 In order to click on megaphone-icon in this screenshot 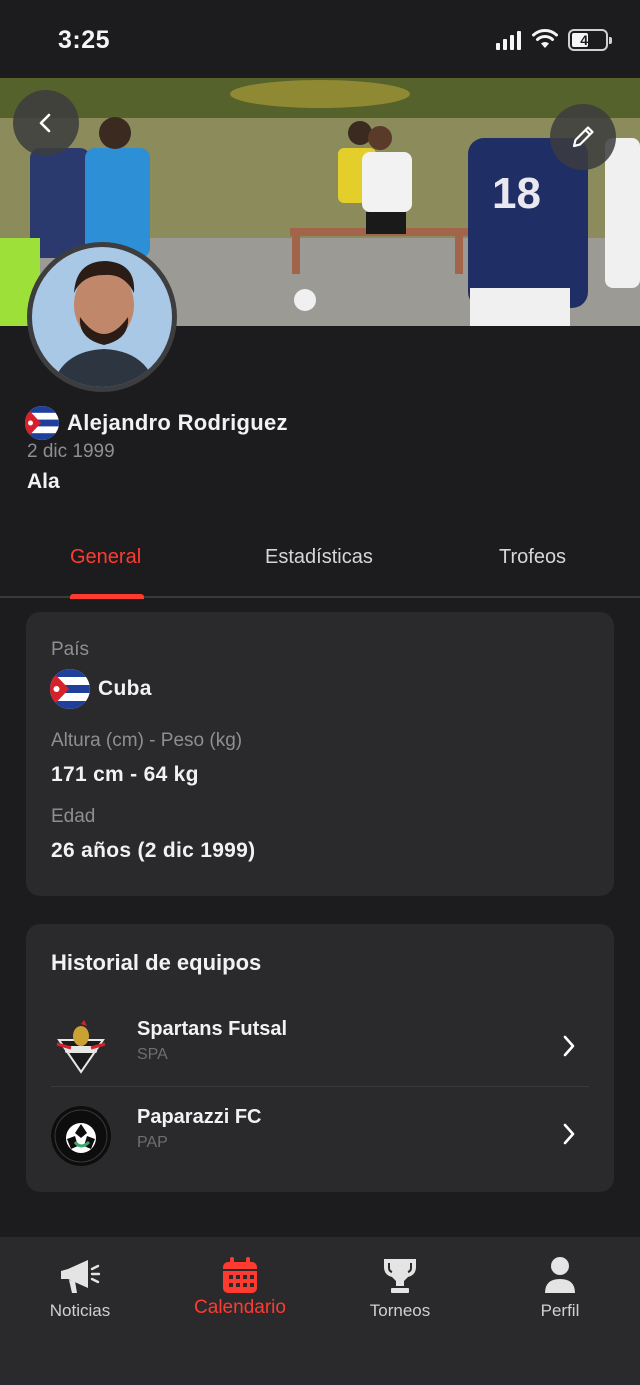, I will do `click(80, 1273)`.